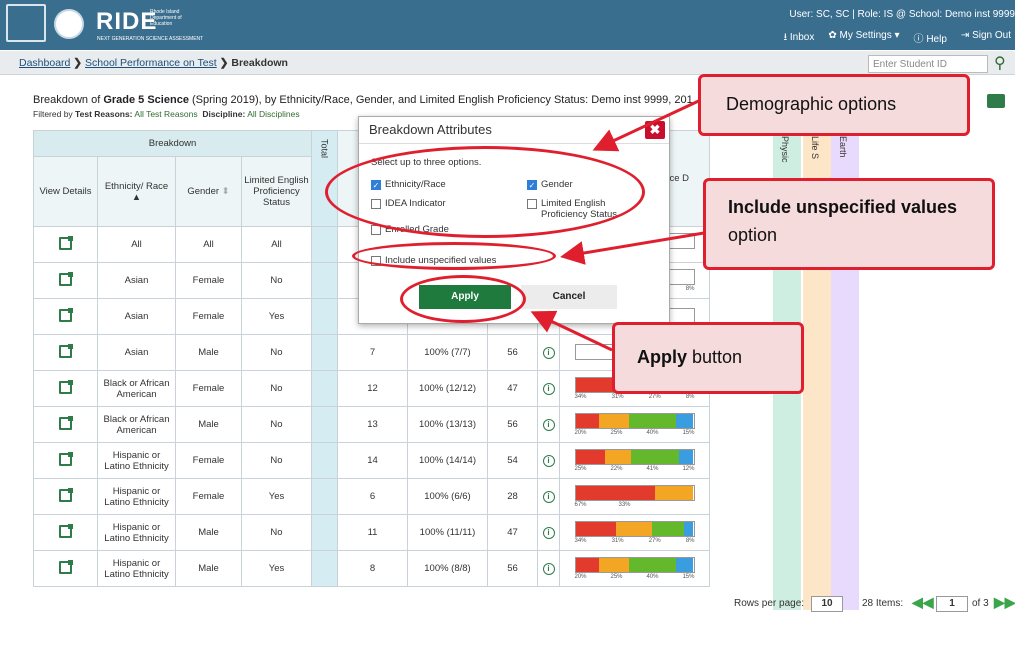  What do you see at coordinates (276, 191) in the screenshot?
I see `lep-header: Limited English Proficiency Status` at bounding box center [276, 191].